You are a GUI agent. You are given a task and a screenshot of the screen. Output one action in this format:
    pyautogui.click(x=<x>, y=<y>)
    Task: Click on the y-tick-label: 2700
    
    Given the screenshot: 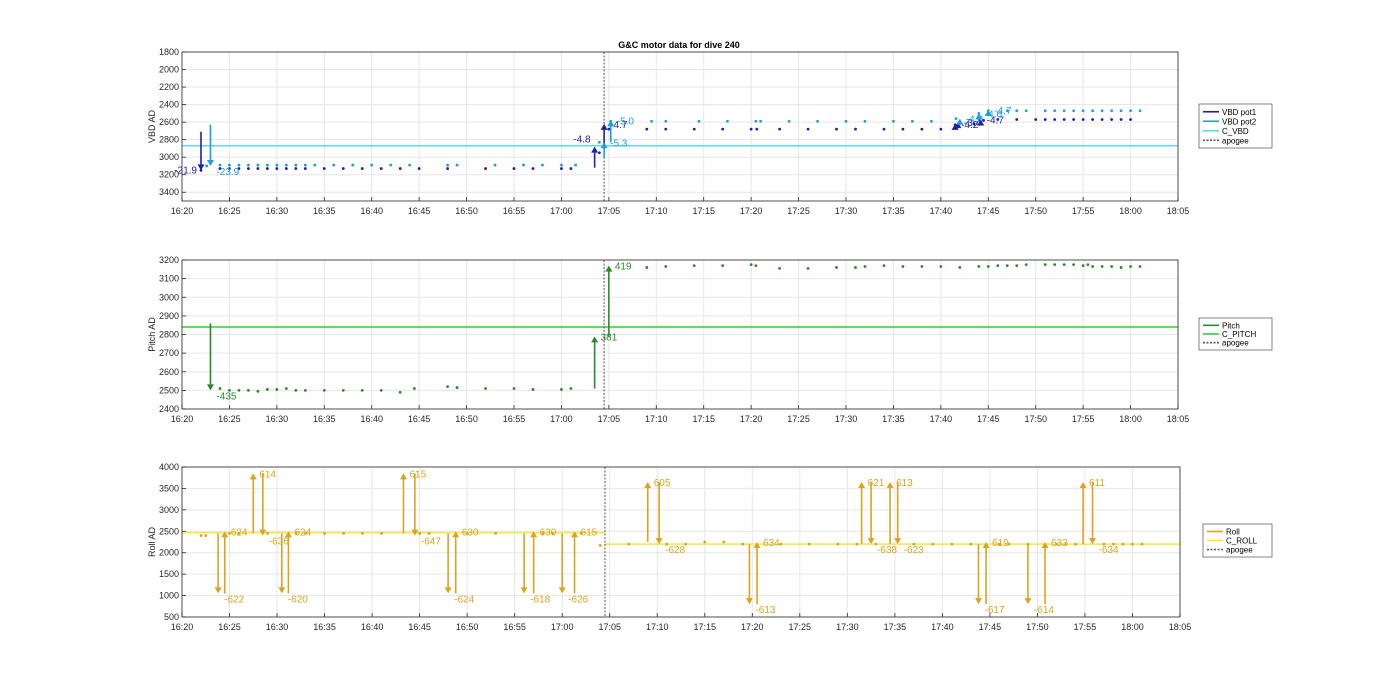 What is the action you would take?
    pyautogui.click(x=169, y=353)
    